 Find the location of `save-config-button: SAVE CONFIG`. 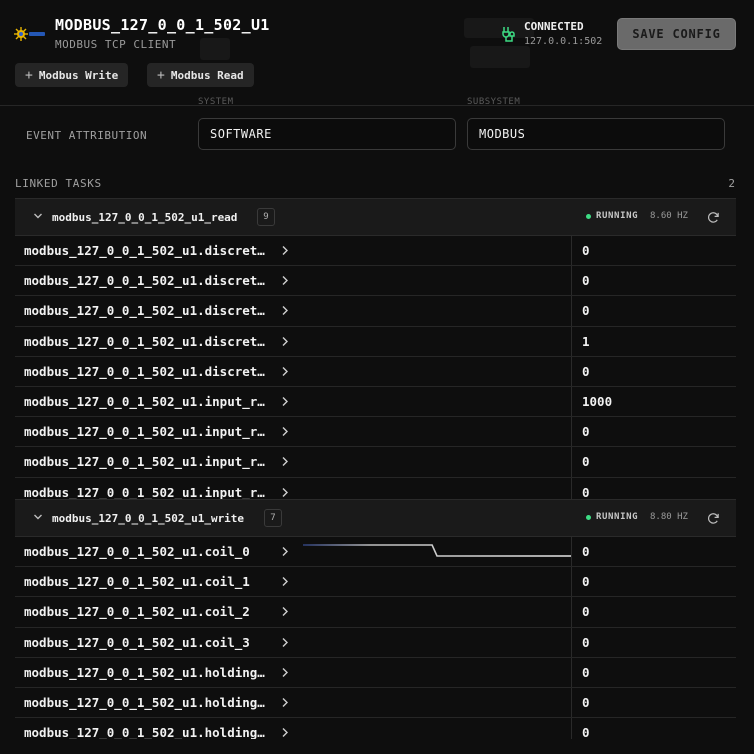

save-config-button: SAVE CONFIG is located at coordinates (676, 34).